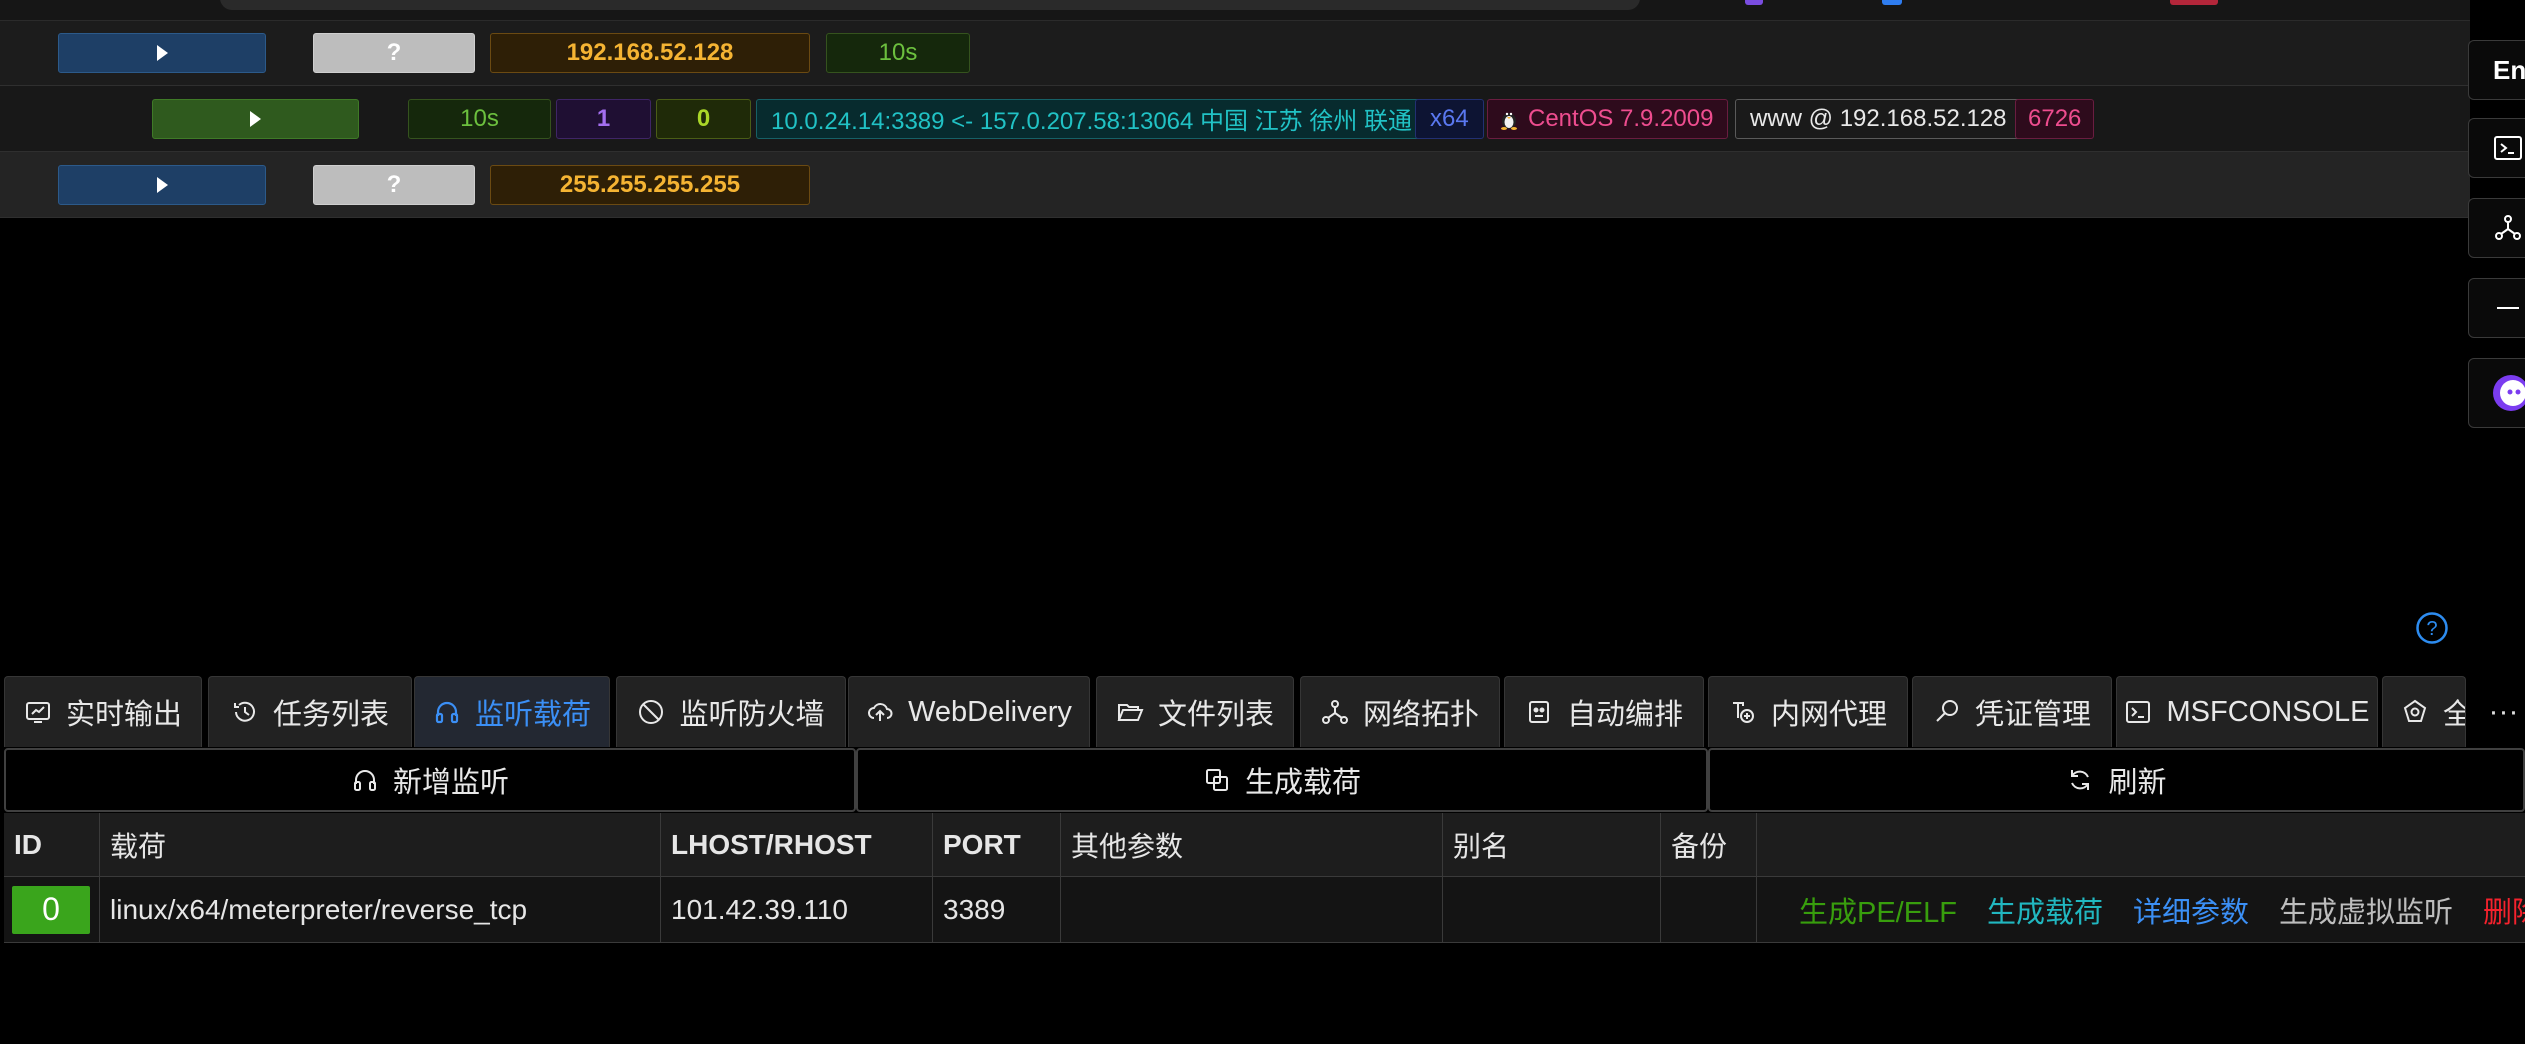 This screenshot has height=1044, width=2525. I want to click on tab-intranet-proxy: 内网代理, so click(1808, 711).